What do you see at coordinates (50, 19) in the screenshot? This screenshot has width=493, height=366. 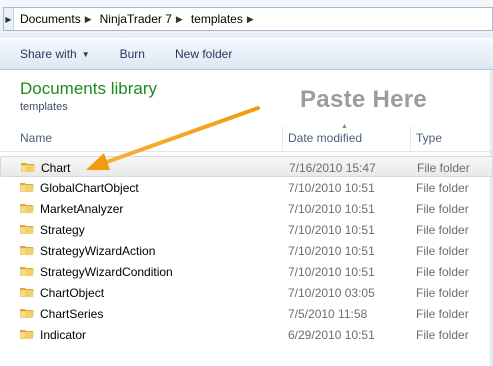 I see `breadcrumb-label: Documents` at bounding box center [50, 19].